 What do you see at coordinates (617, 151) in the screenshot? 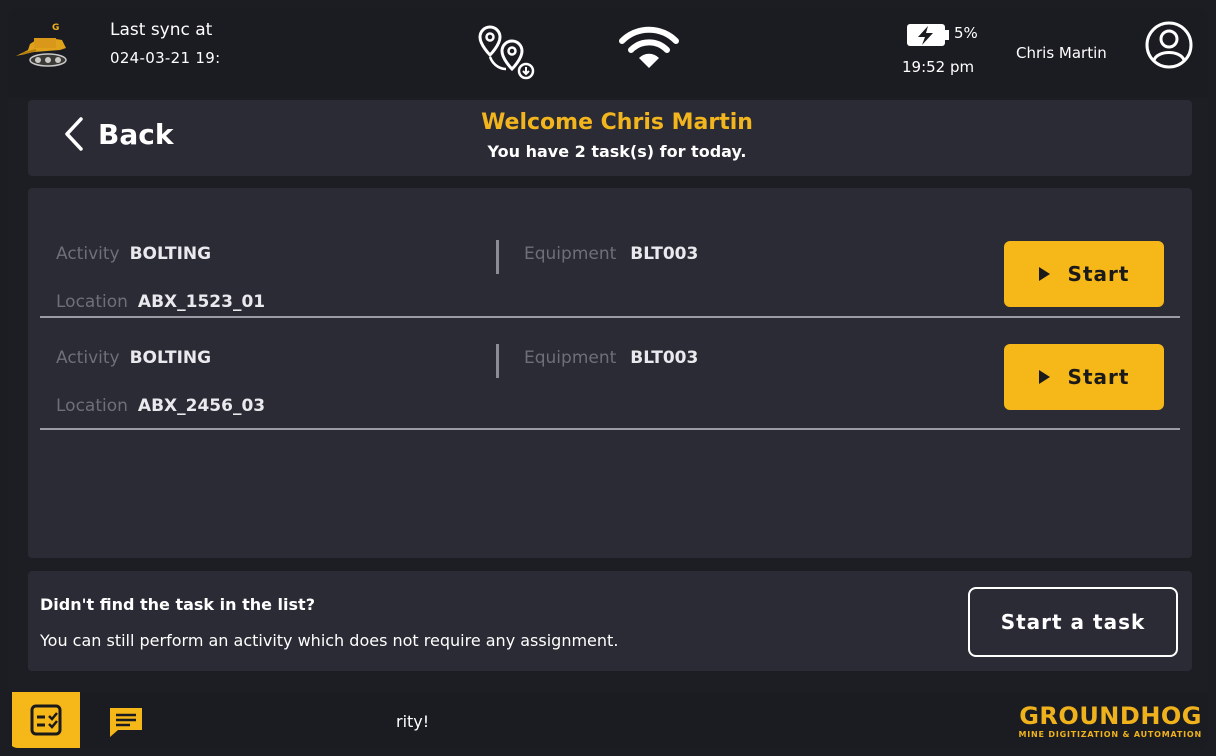
I see `task-count-text: You have 2 task(s) for today.` at bounding box center [617, 151].